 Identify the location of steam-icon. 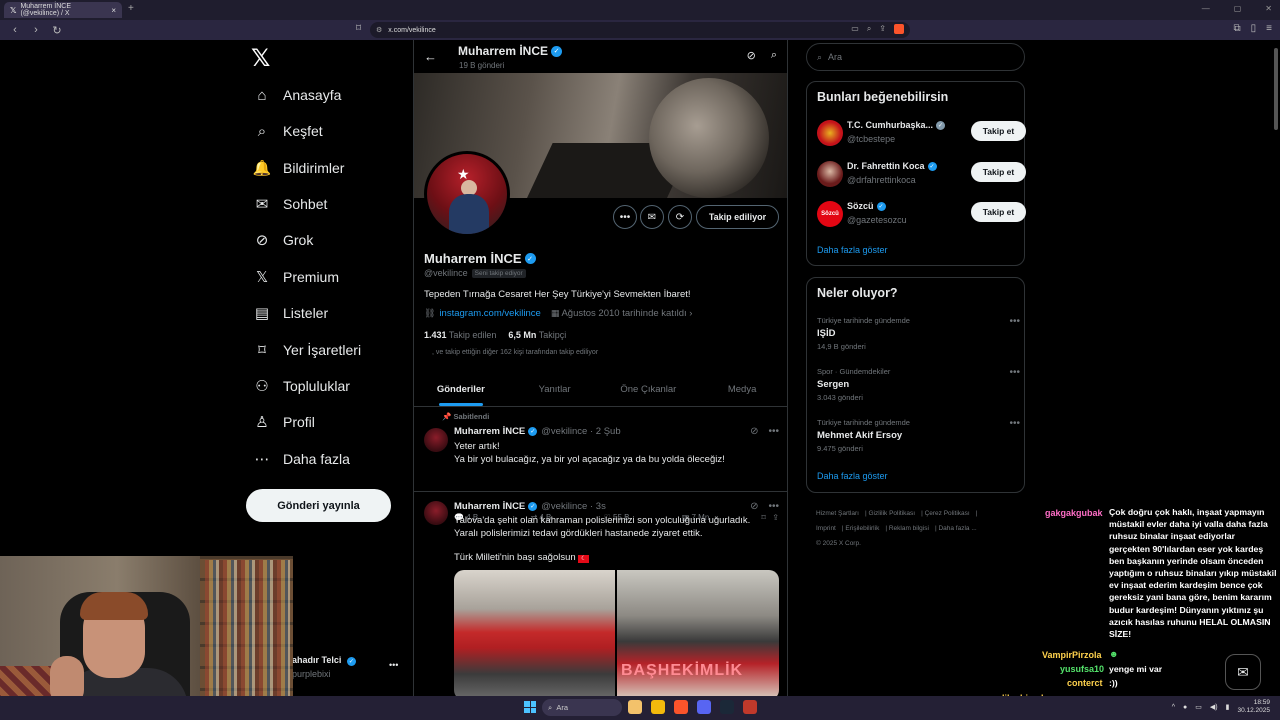
(727, 707).